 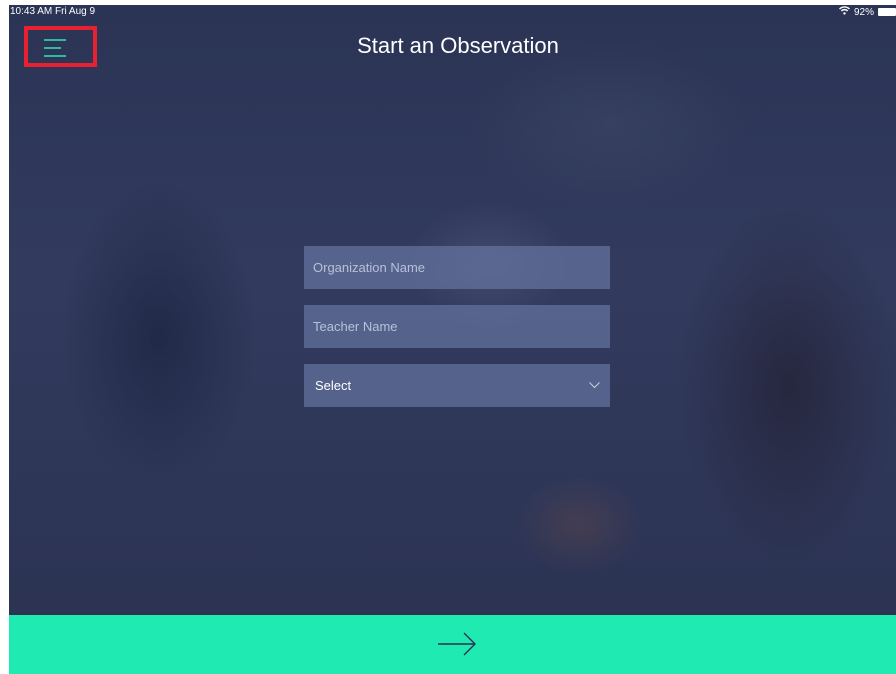 I want to click on status-time: 10:43 AM Fri Aug 9, so click(x=53, y=11).